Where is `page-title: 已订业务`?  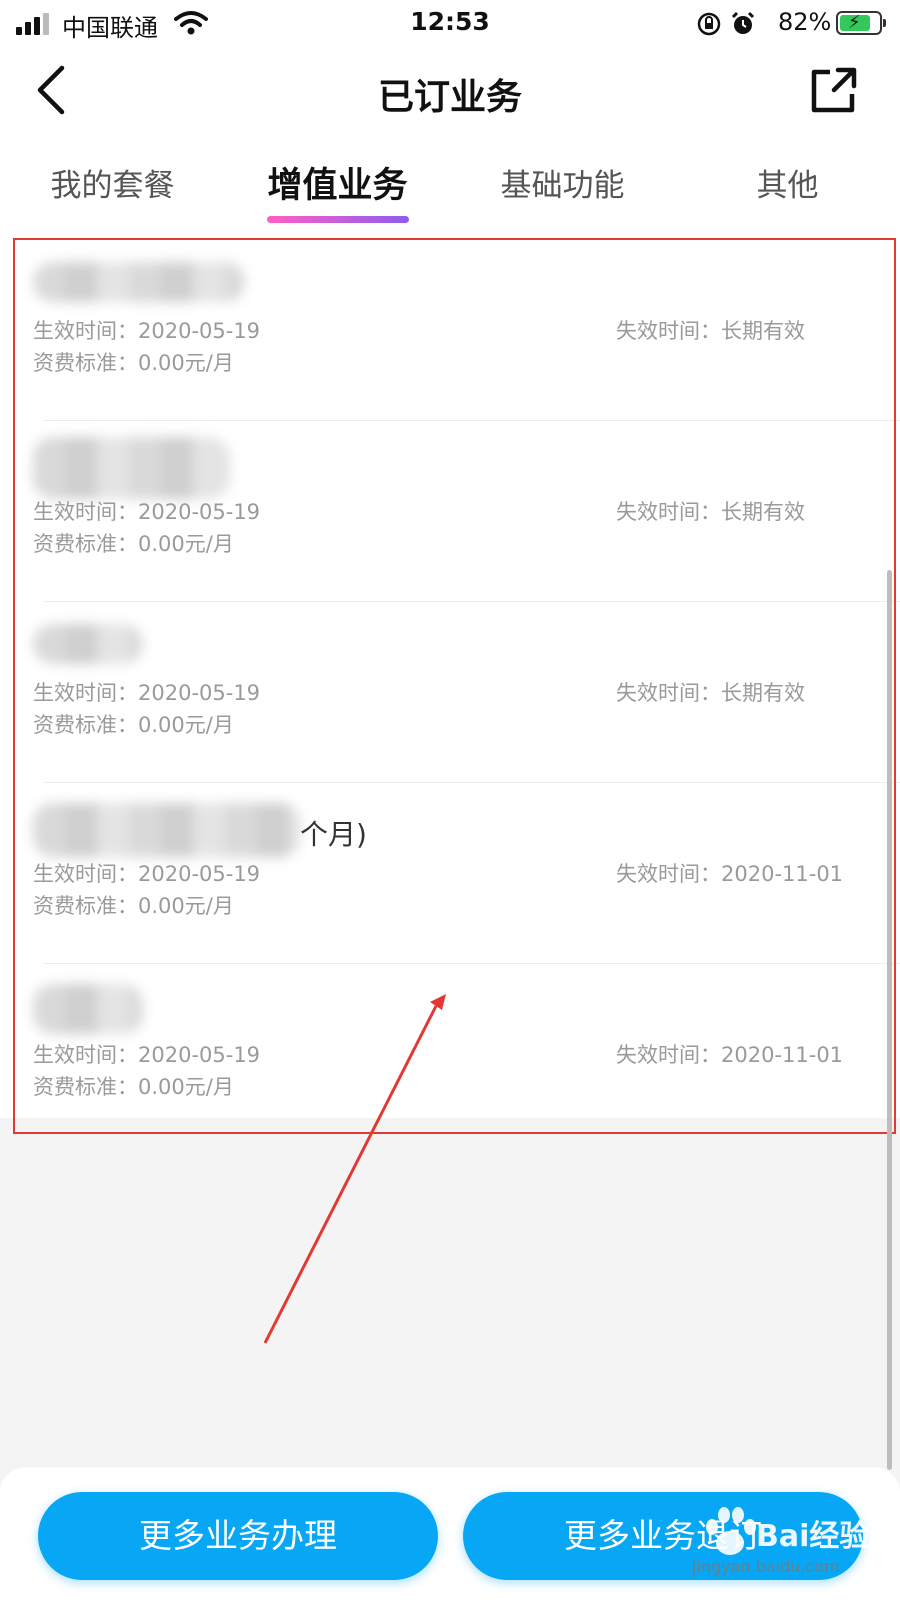
page-title: 已订业务 is located at coordinates (449, 97).